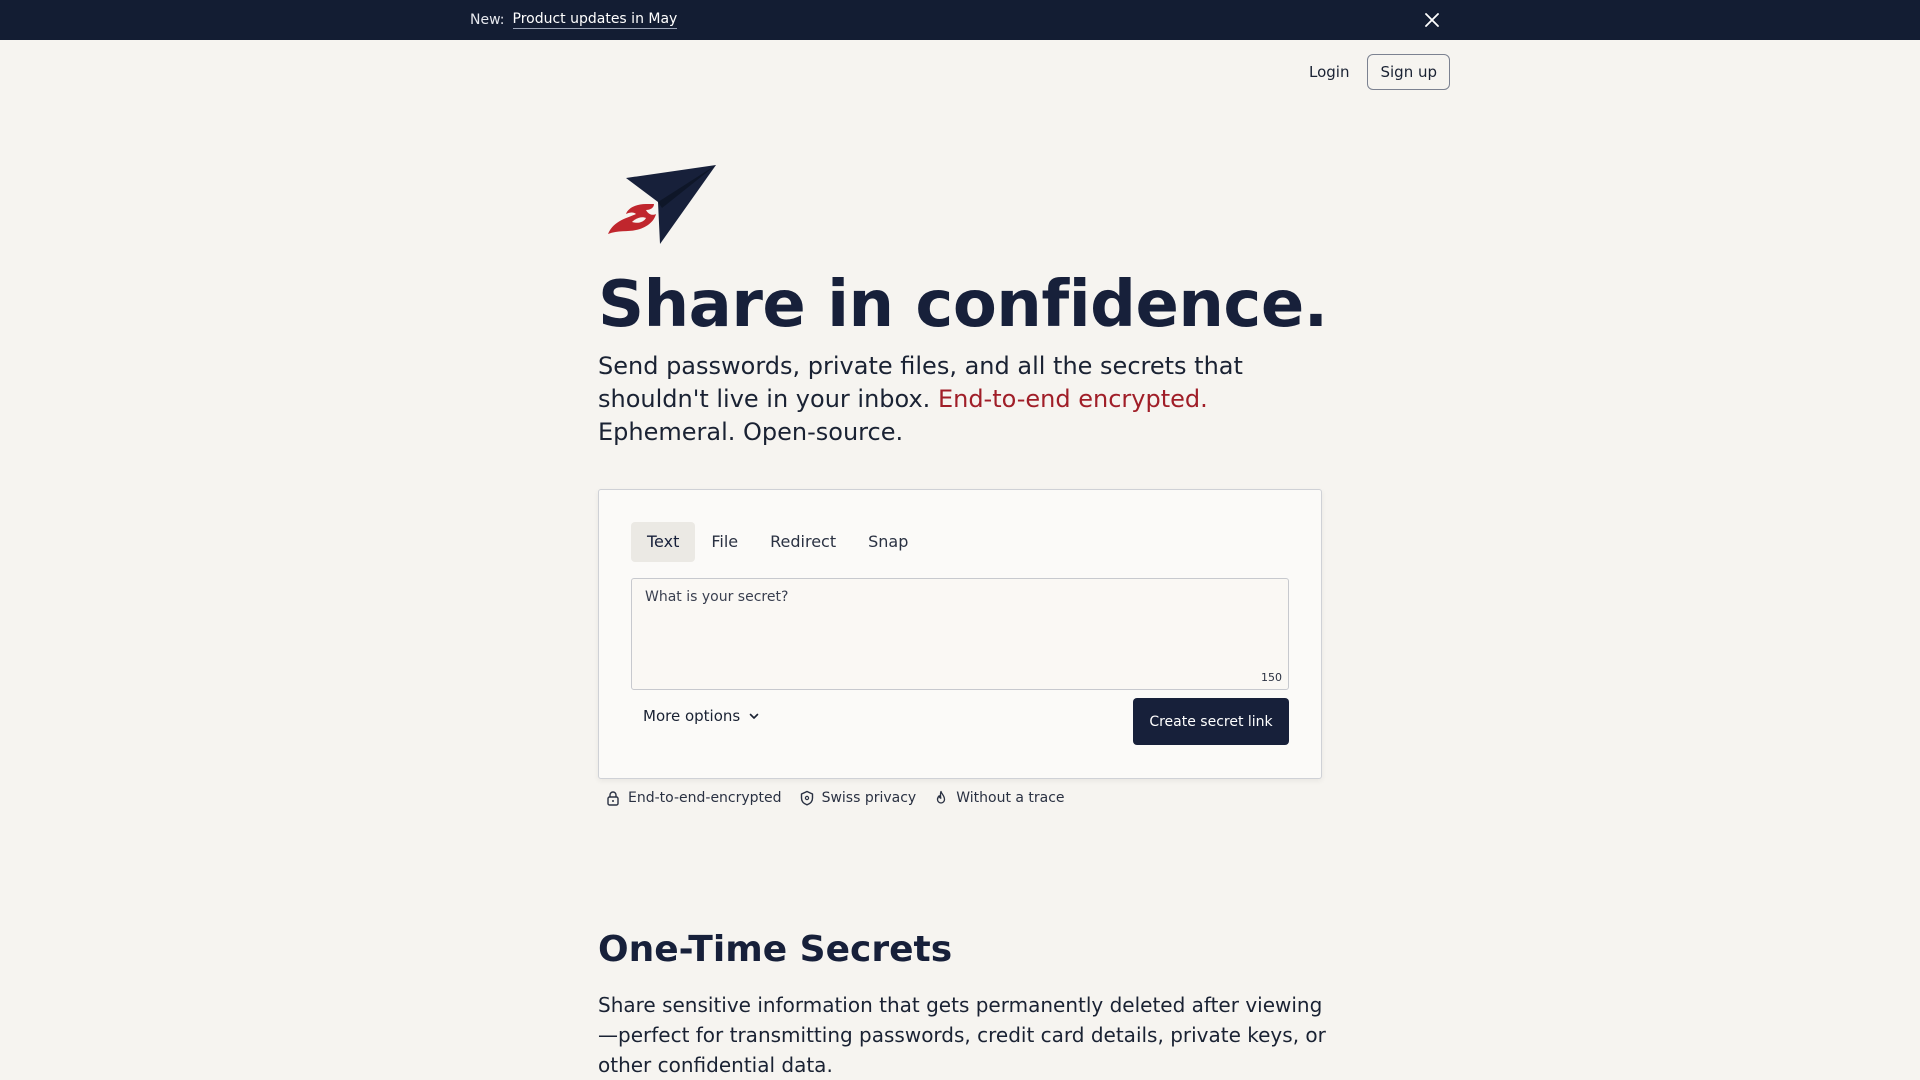 The height and width of the screenshot is (1080, 1920). Describe the element at coordinates (754, 716) in the screenshot. I see `chevron-down-icon` at that location.